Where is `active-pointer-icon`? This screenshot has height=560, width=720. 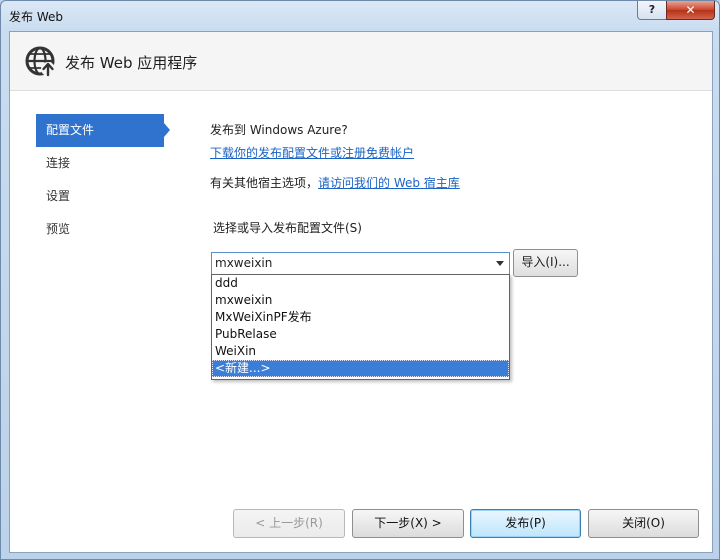 active-pointer-icon is located at coordinates (167, 130).